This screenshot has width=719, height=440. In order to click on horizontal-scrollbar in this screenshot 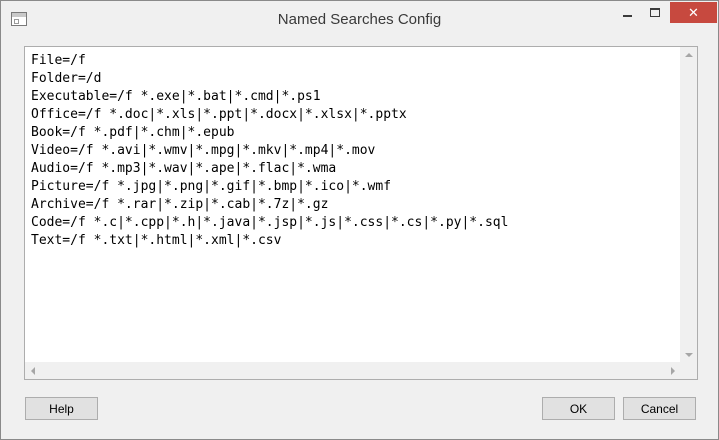, I will do `click(353, 370)`.